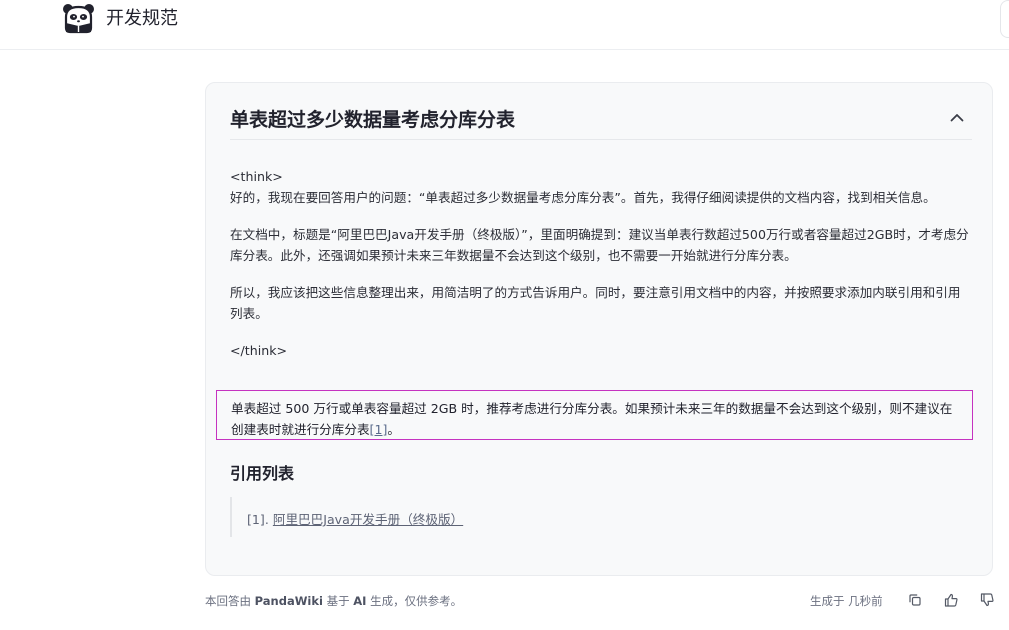 The image size is (1009, 630). I want to click on ai-disclaimer: 本回答由 PandaWiki 基于 AI 生成，仅供参考。, so click(333, 601).